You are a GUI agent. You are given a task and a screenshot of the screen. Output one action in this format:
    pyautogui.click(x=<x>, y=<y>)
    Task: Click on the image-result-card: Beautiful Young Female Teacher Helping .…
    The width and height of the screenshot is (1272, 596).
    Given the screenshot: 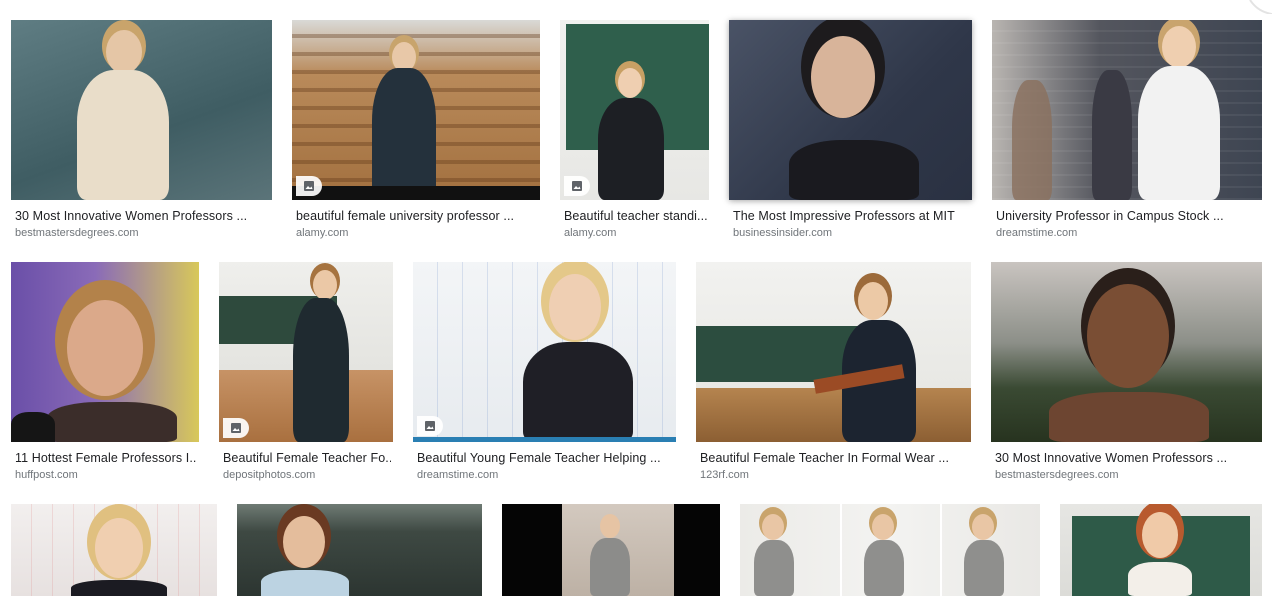 What is the action you would take?
    pyautogui.click(x=544, y=373)
    